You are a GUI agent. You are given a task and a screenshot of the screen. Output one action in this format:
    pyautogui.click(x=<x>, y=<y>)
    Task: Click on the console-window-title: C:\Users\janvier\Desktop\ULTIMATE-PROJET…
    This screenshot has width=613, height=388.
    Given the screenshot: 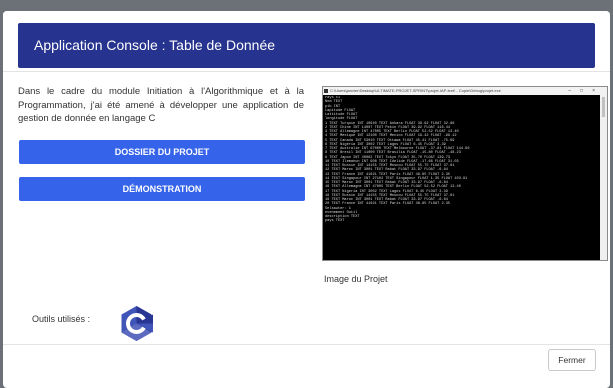 What is the action you would take?
    pyautogui.click(x=415, y=90)
    